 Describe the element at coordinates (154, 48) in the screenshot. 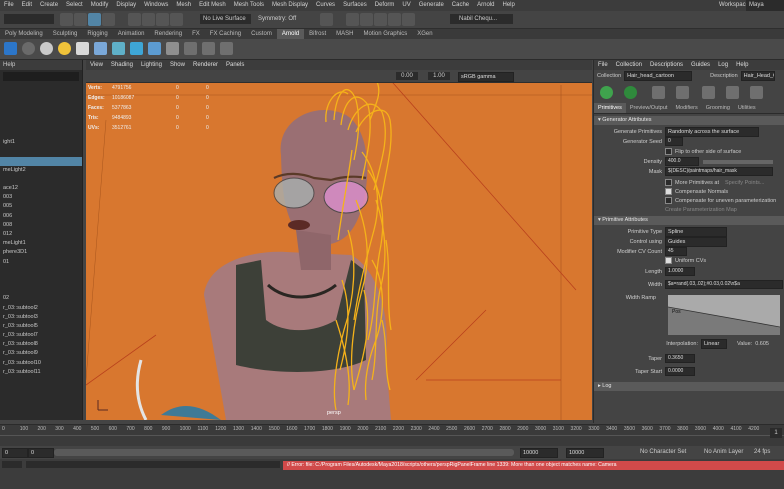

I see `standin-icon` at that location.